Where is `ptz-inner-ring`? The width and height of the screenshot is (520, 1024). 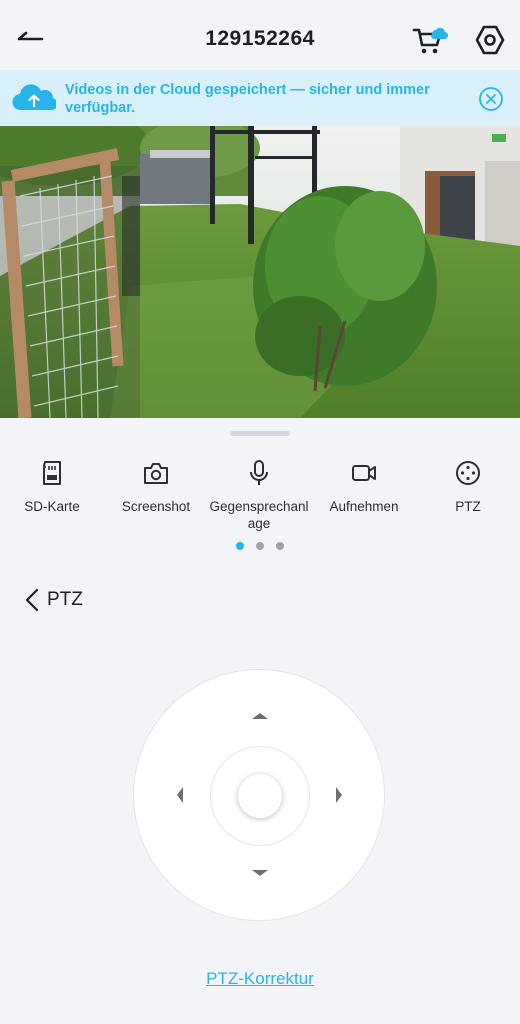 ptz-inner-ring is located at coordinates (260, 796).